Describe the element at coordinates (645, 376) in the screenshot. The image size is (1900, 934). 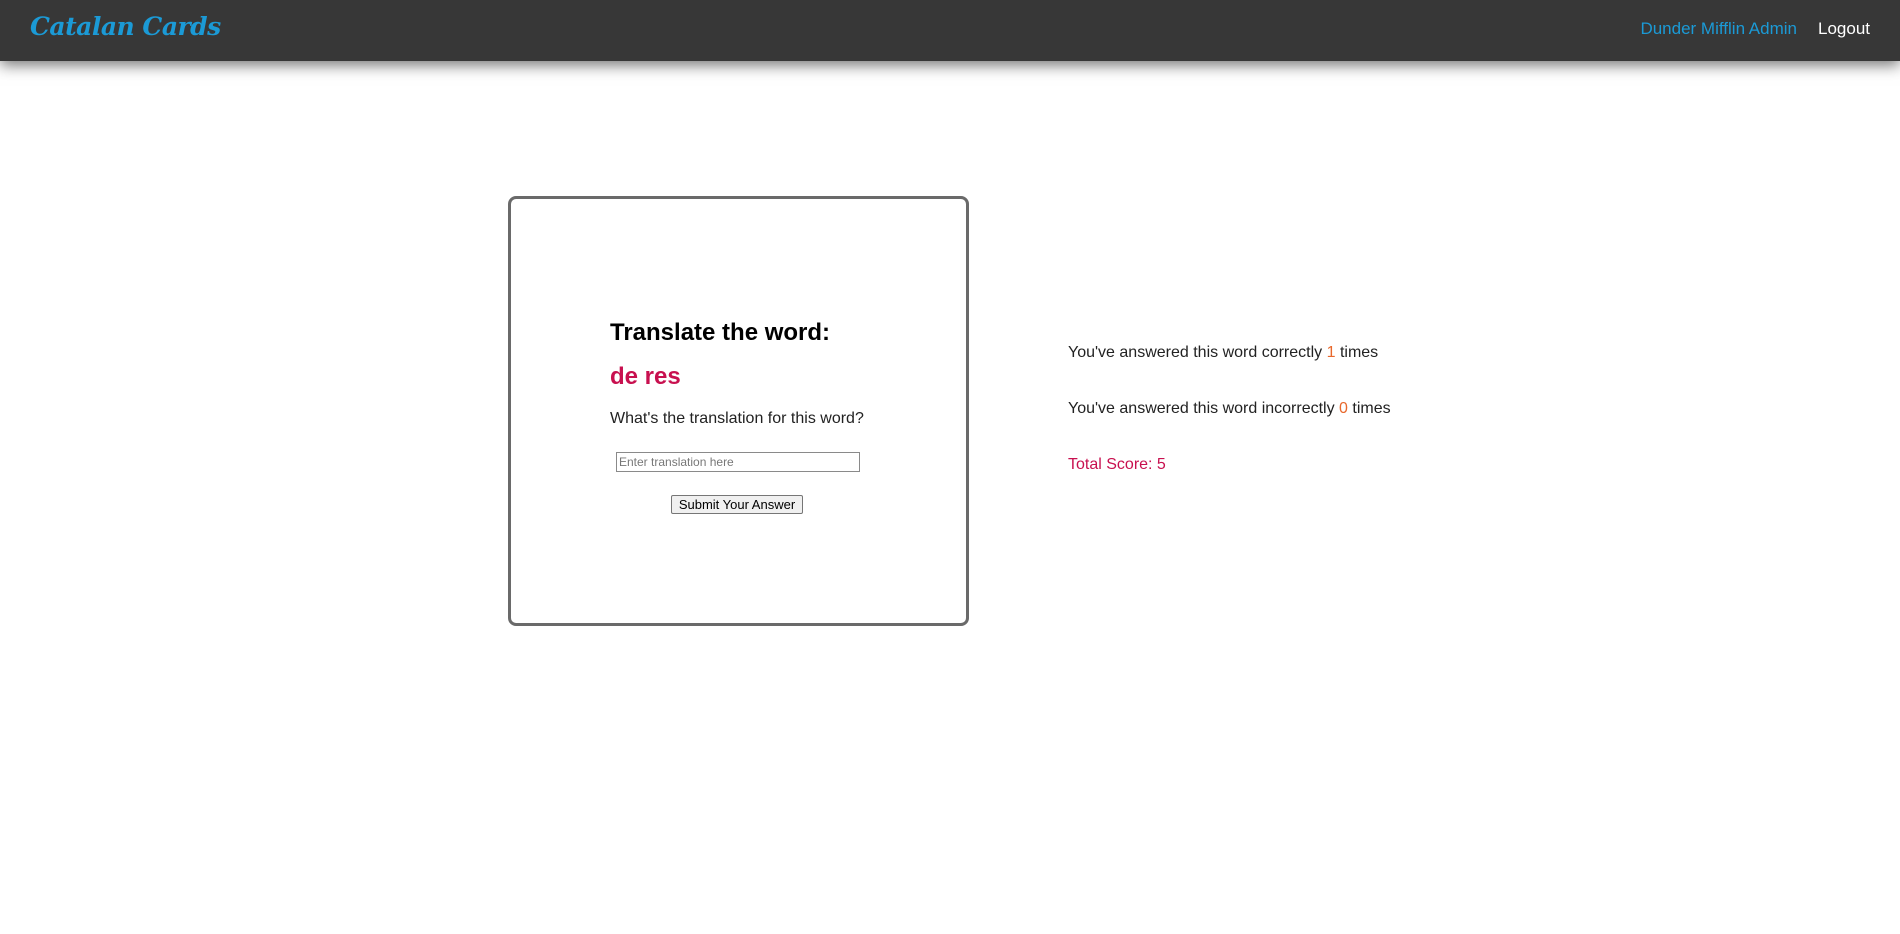
I see `current-word: de res` at that location.